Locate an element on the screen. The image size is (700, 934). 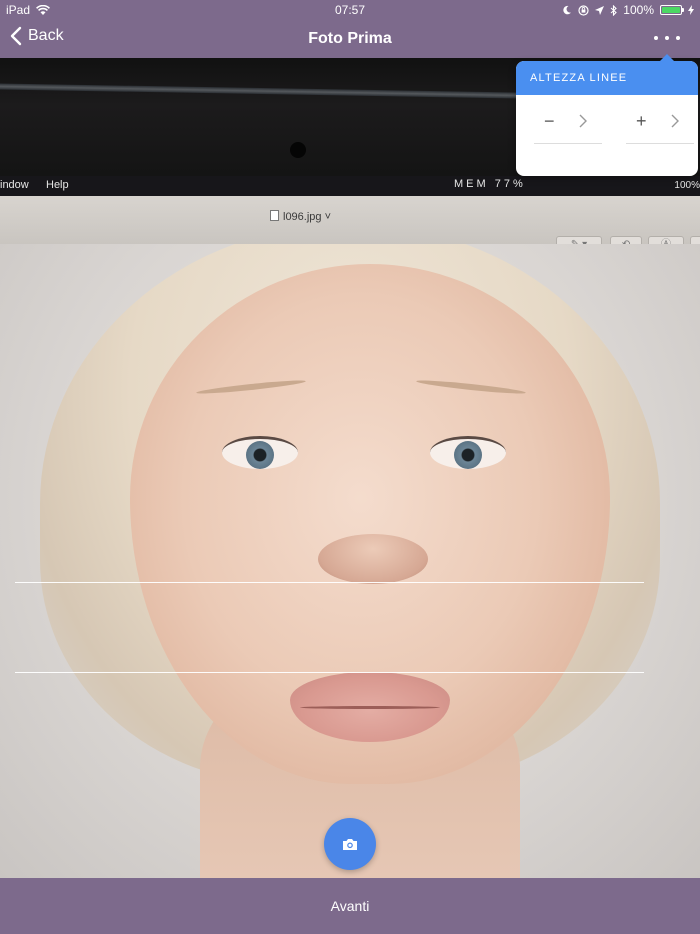
scene-menu-window: indow is located at coordinates (14, 185).